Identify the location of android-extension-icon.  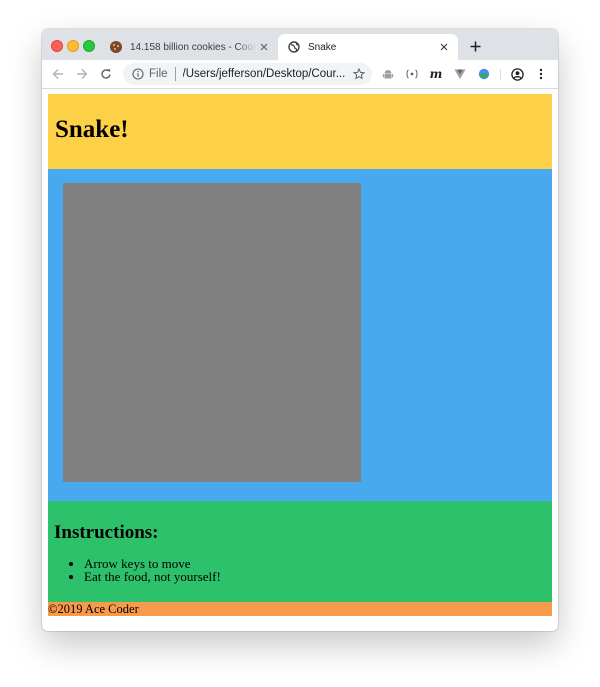
(388, 74).